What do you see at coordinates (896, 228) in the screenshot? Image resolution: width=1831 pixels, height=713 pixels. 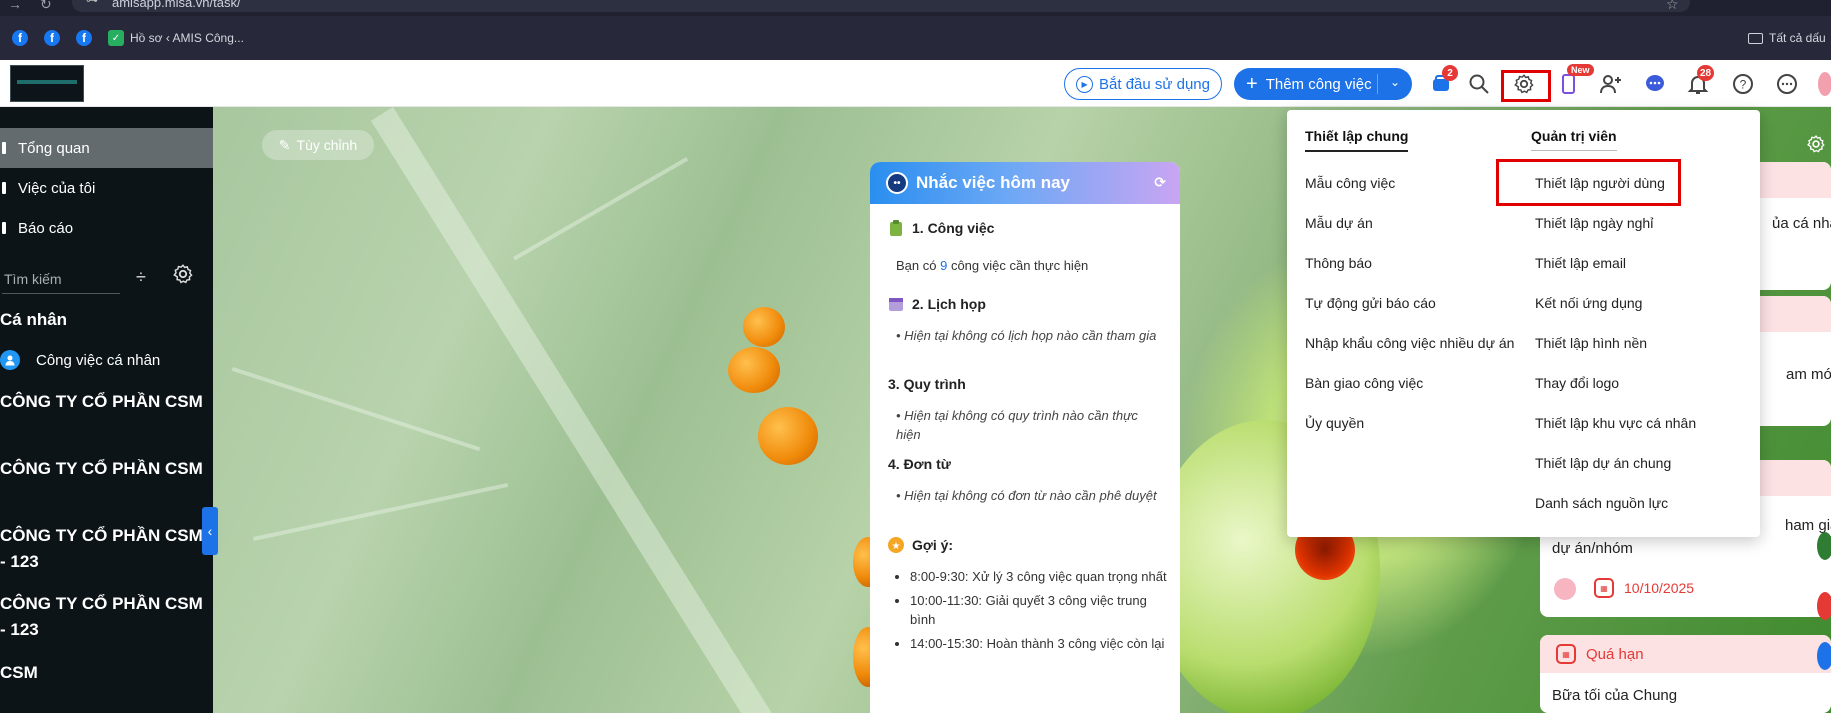 I see `clipboard-icon` at bounding box center [896, 228].